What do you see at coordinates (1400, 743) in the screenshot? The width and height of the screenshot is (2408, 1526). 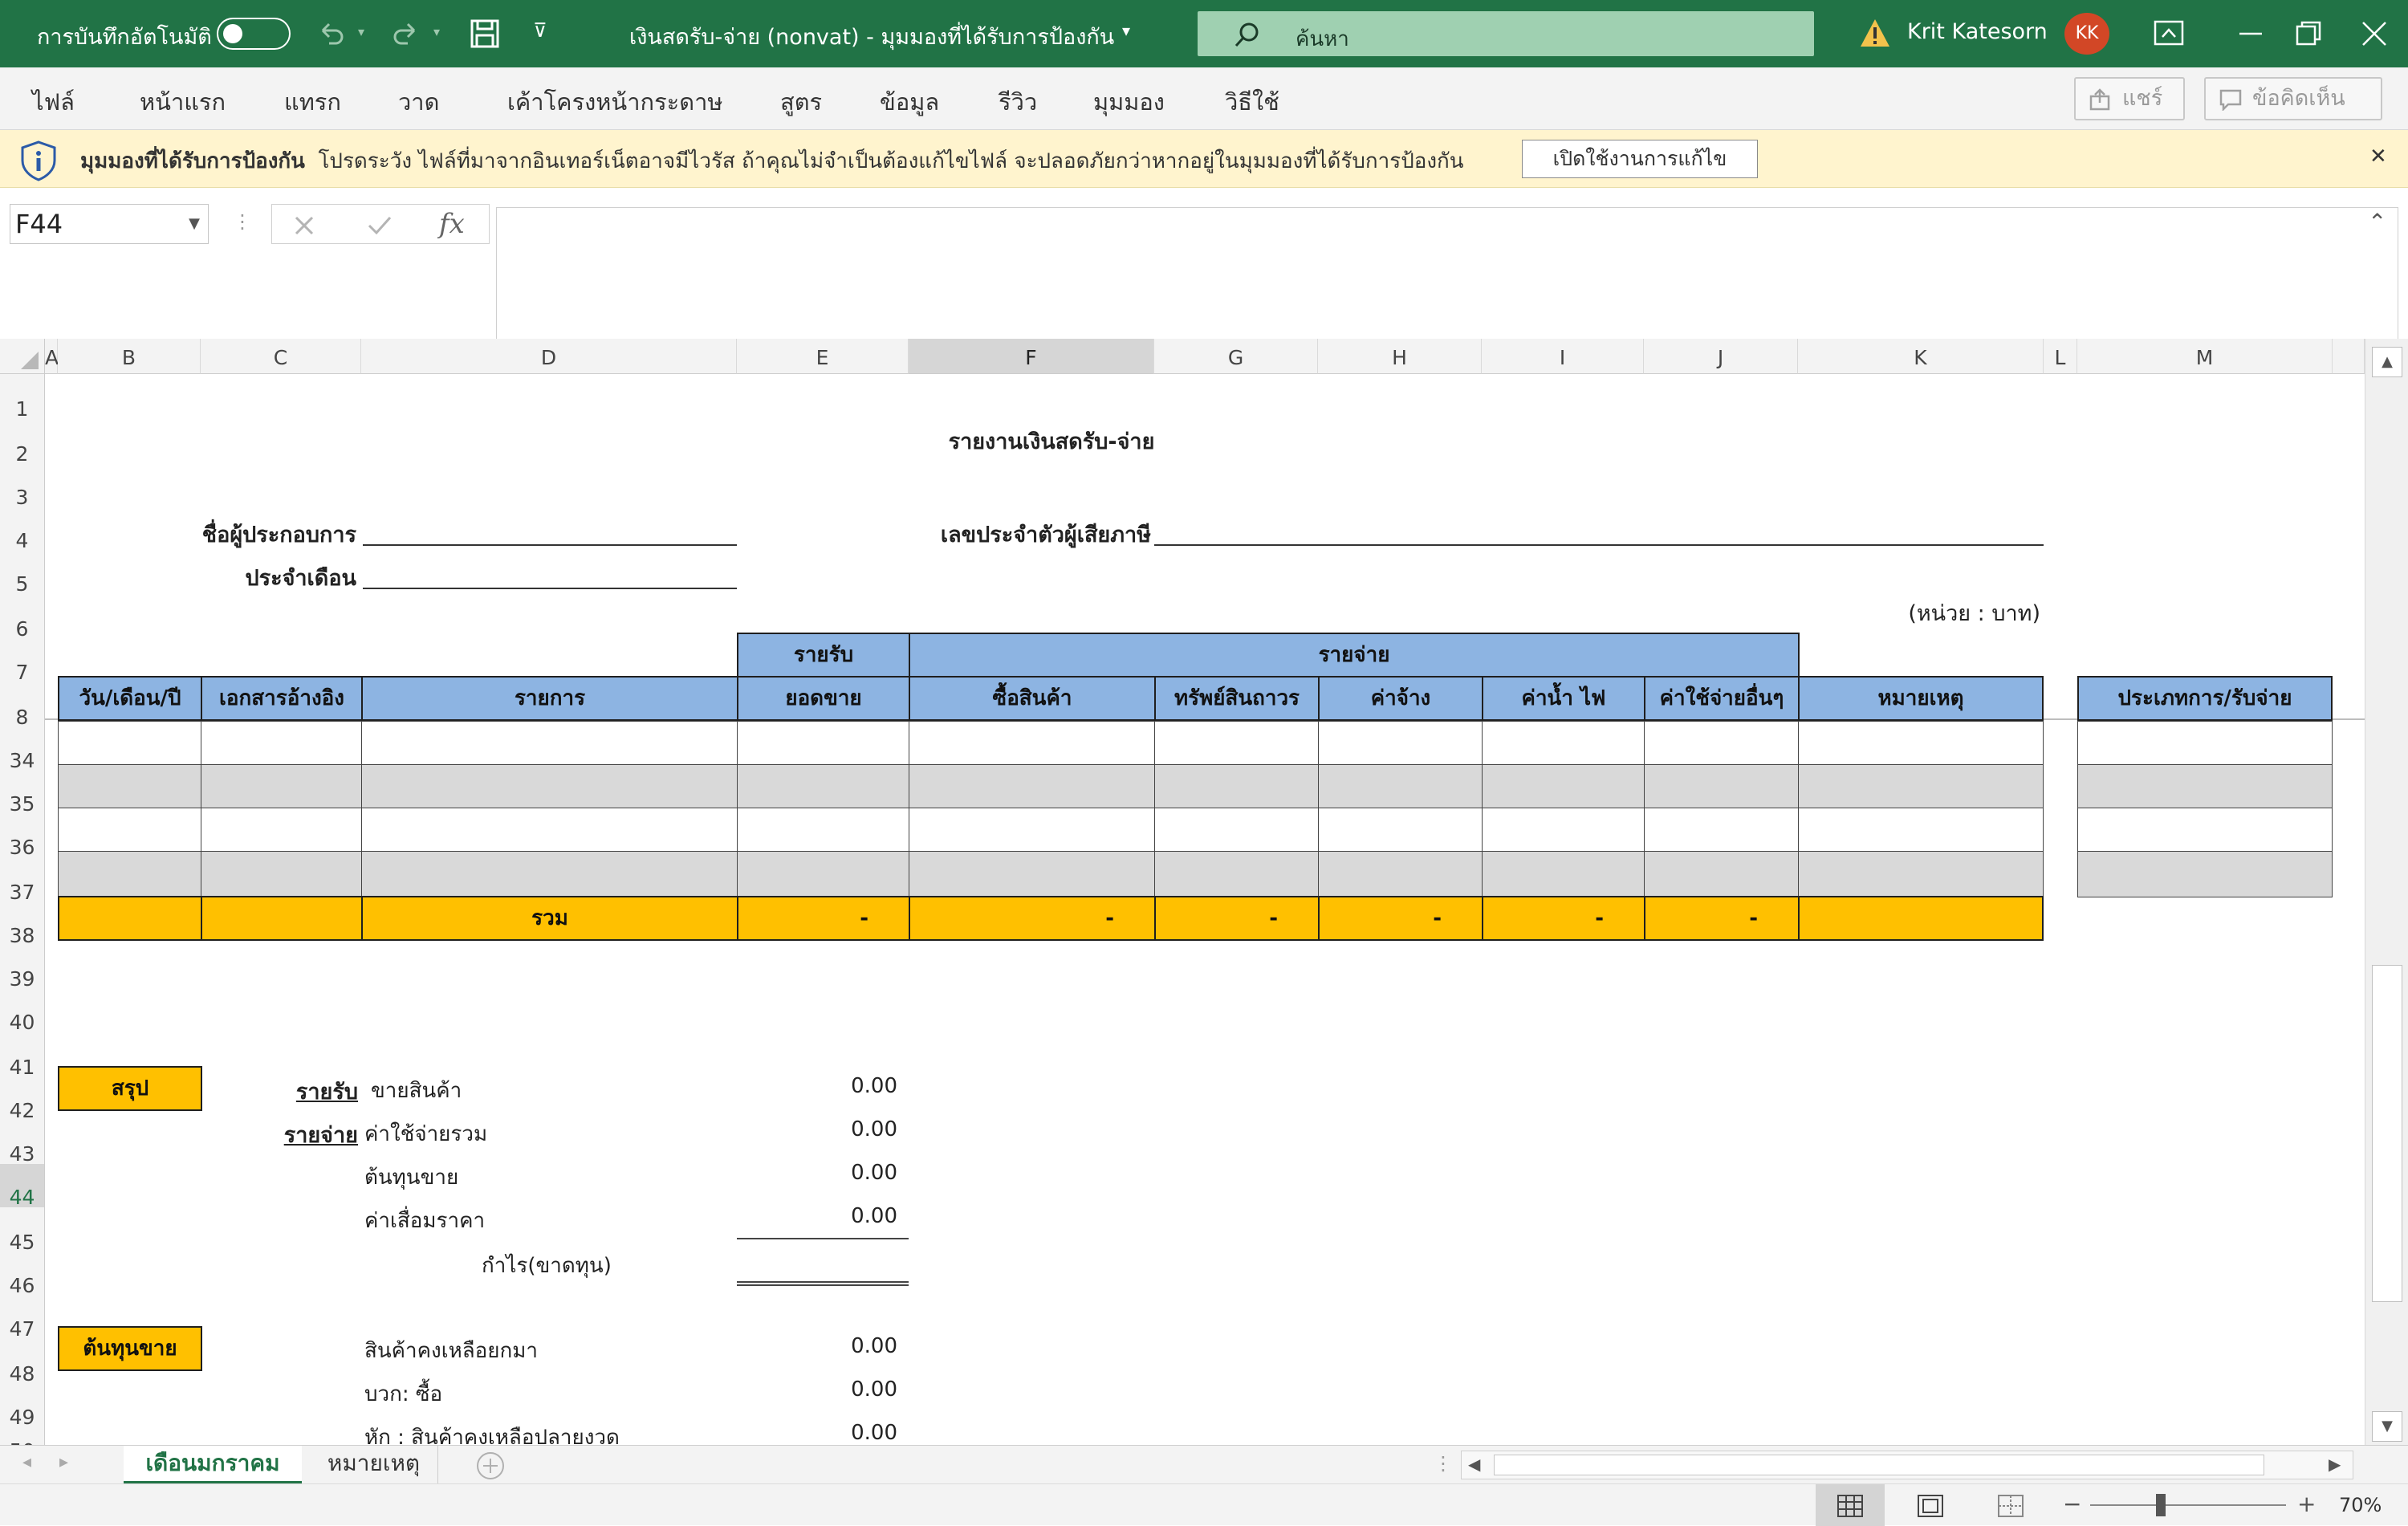 I see `cell-h34` at bounding box center [1400, 743].